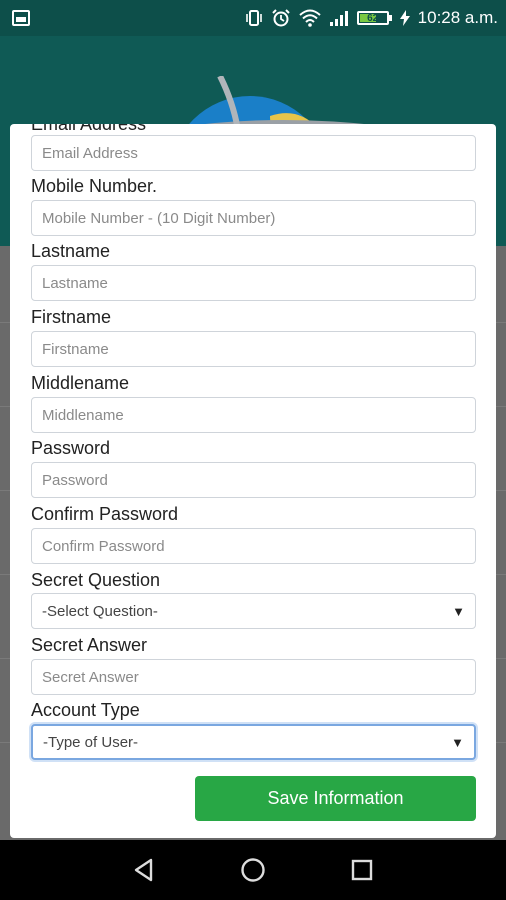  I want to click on password-placeholder: Password, so click(75, 480).